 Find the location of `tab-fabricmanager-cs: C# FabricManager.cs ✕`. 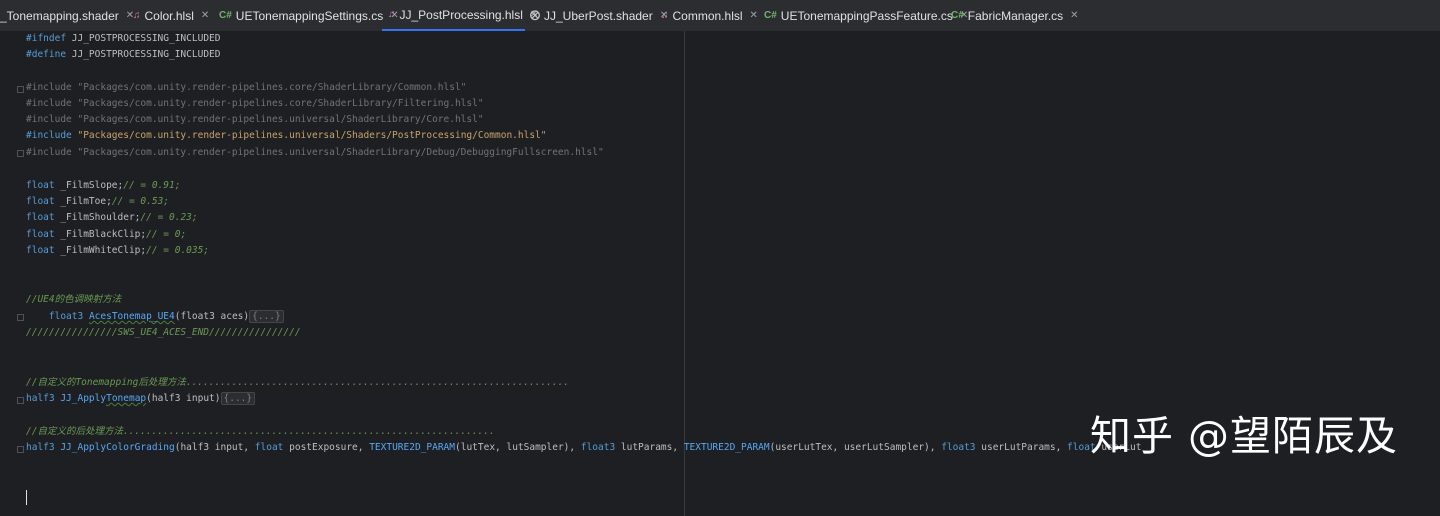

tab-fabricmanager-cs: C# FabricManager.cs ✕ is located at coordinates (1015, 15).